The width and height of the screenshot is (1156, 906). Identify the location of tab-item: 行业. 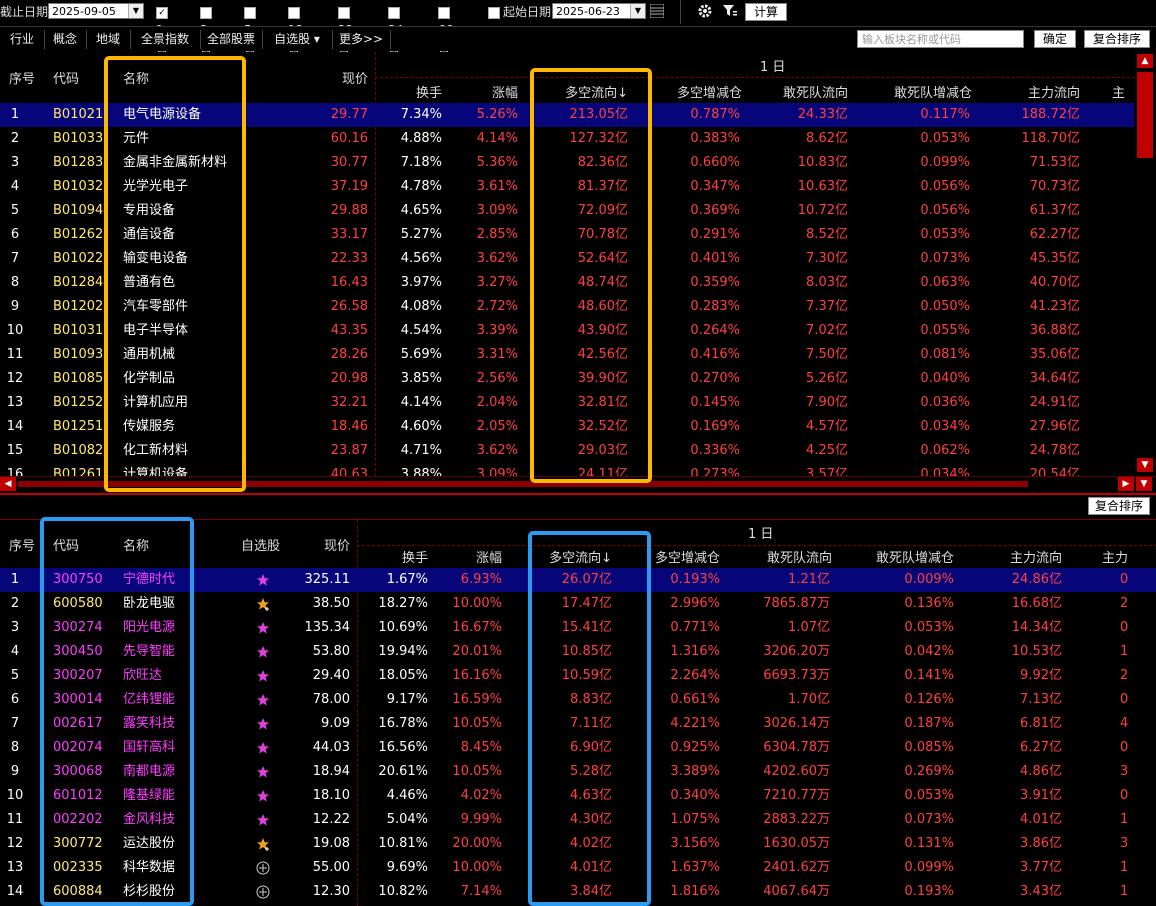
(22, 39).